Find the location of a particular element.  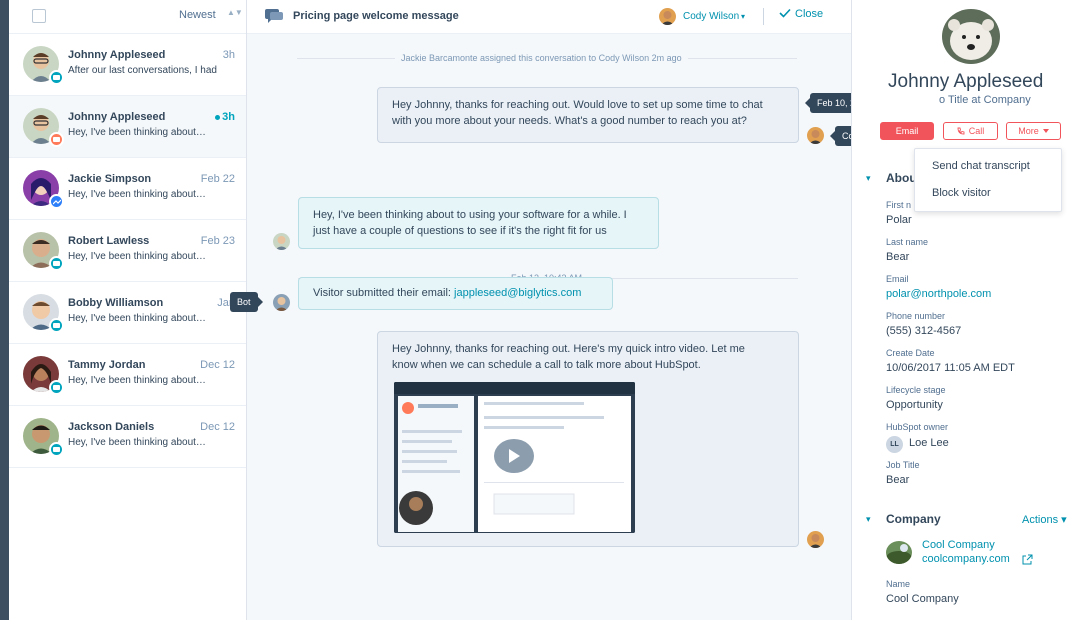

last-name-label: Last name is located at coordinates (907, 242).